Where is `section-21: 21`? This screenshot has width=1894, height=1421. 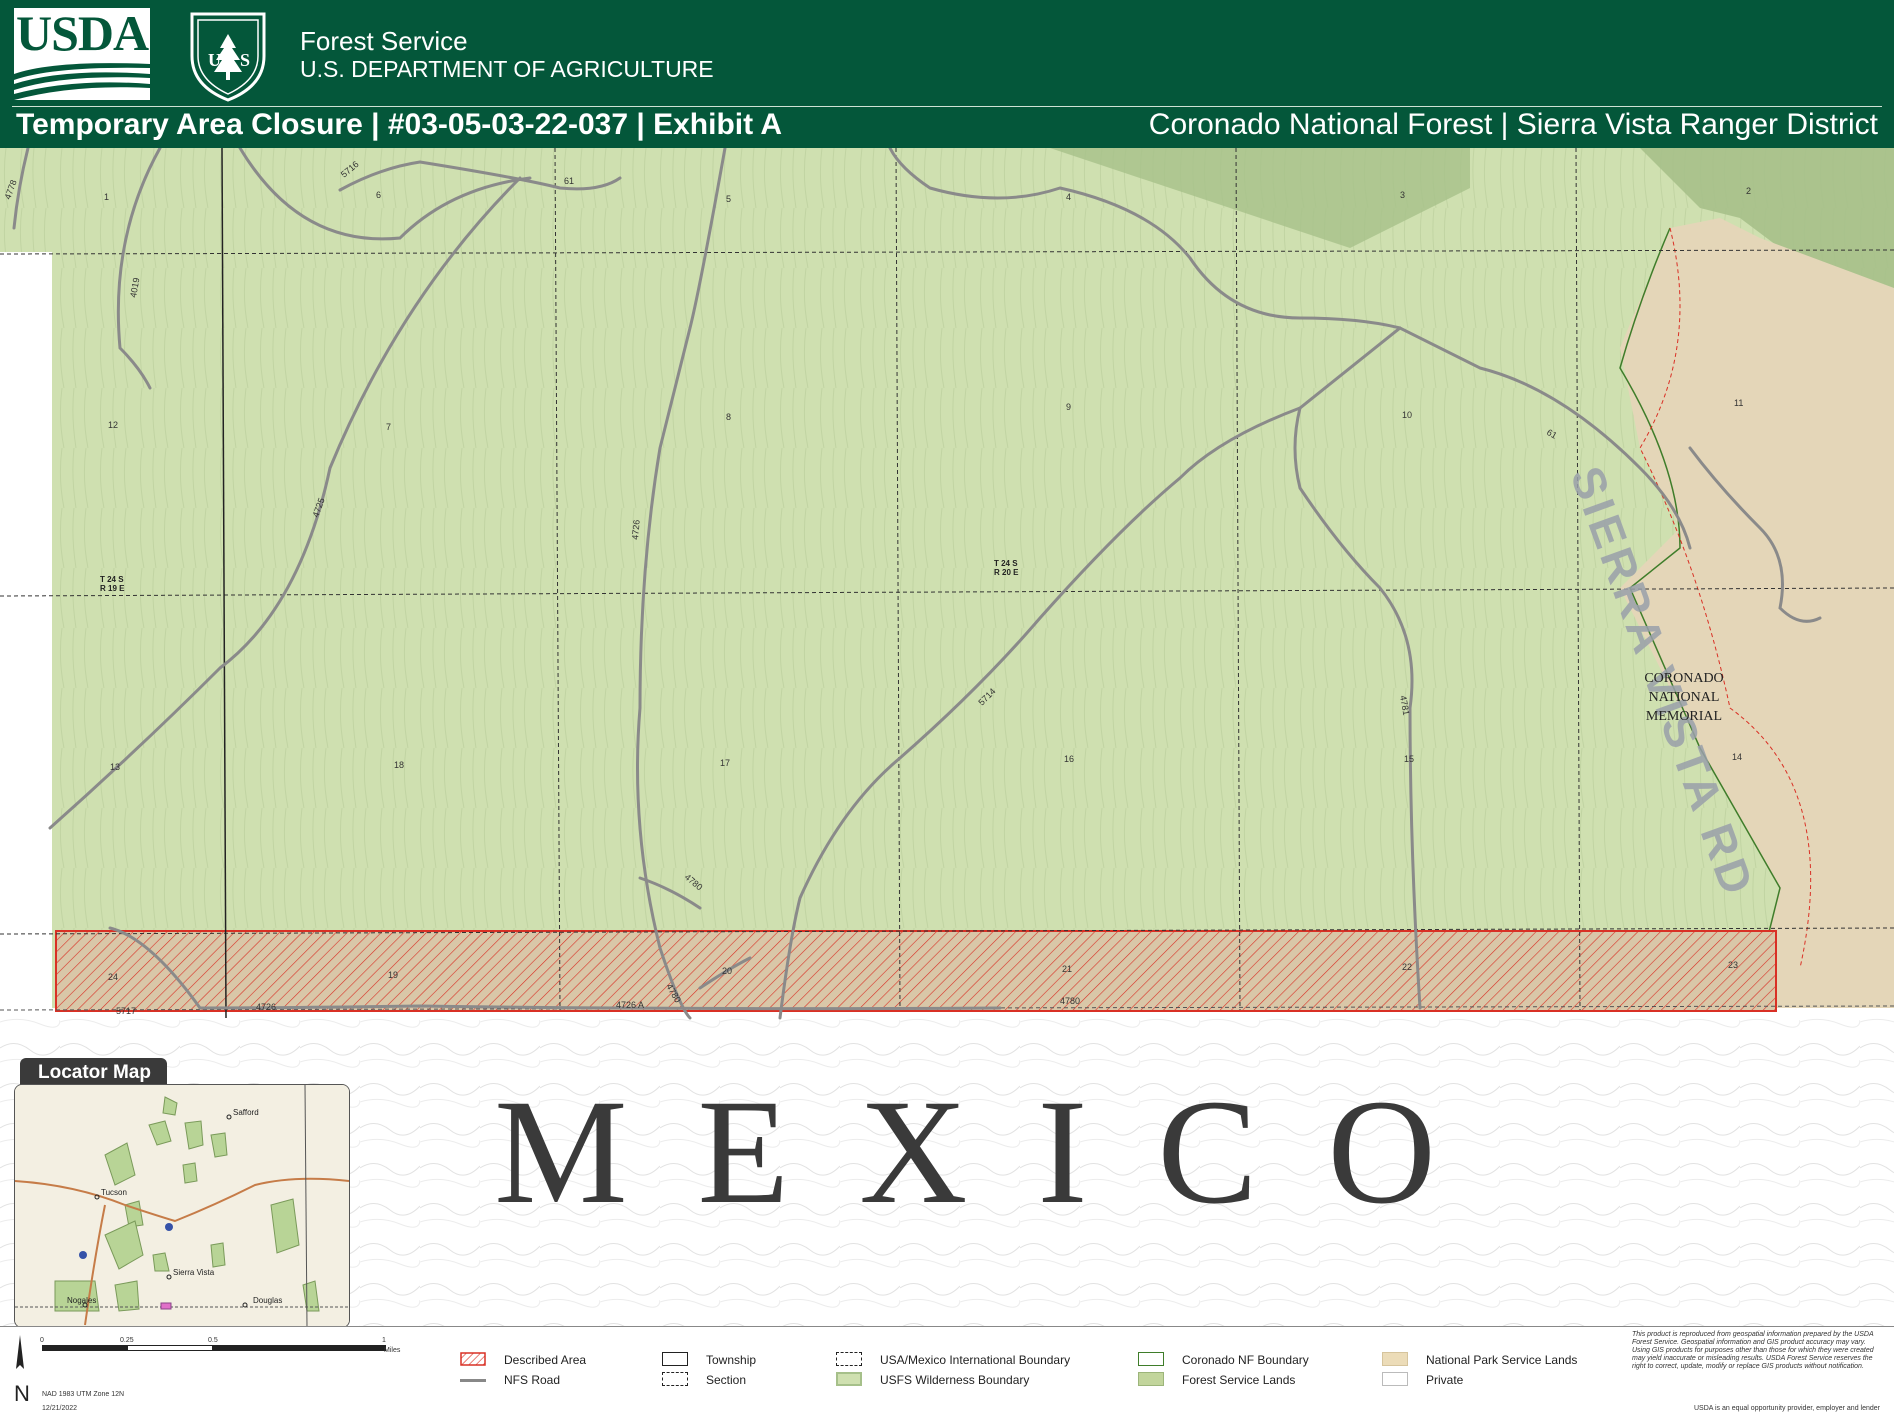 section-21: 21 is located at coordinates (1067, 969).